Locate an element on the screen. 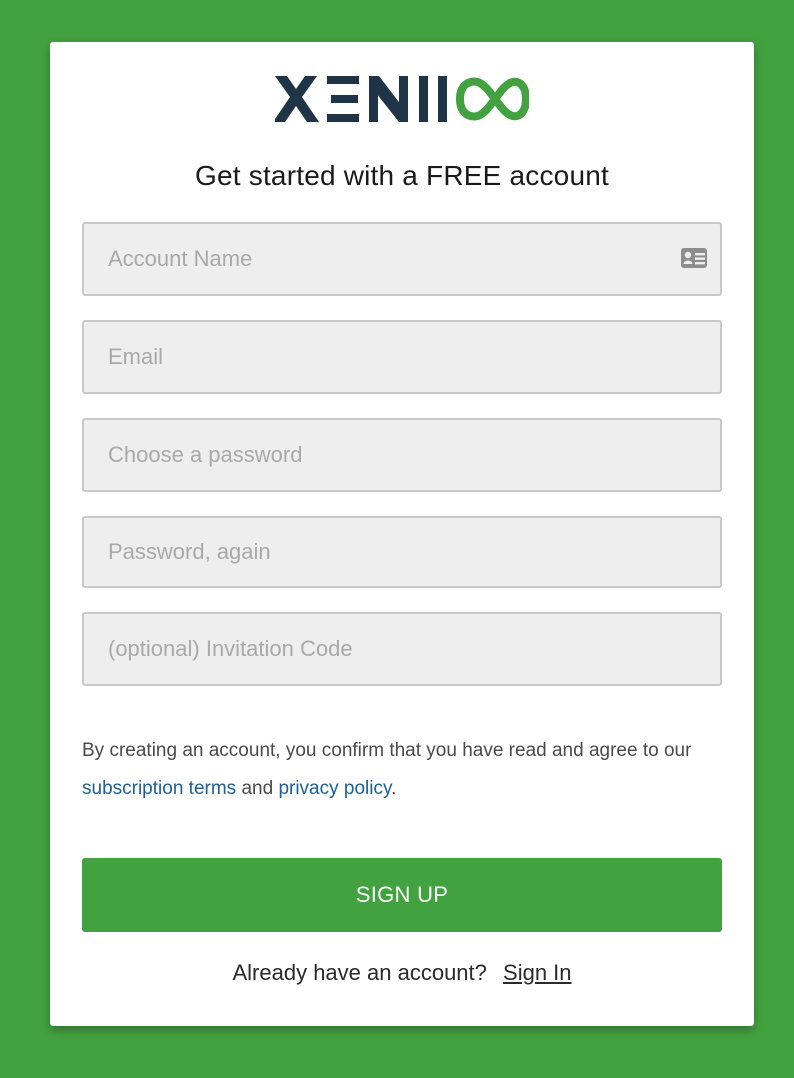 The height and width of the screenshot is (1078, 794). account-name-input is located at coordinates (402, 259).